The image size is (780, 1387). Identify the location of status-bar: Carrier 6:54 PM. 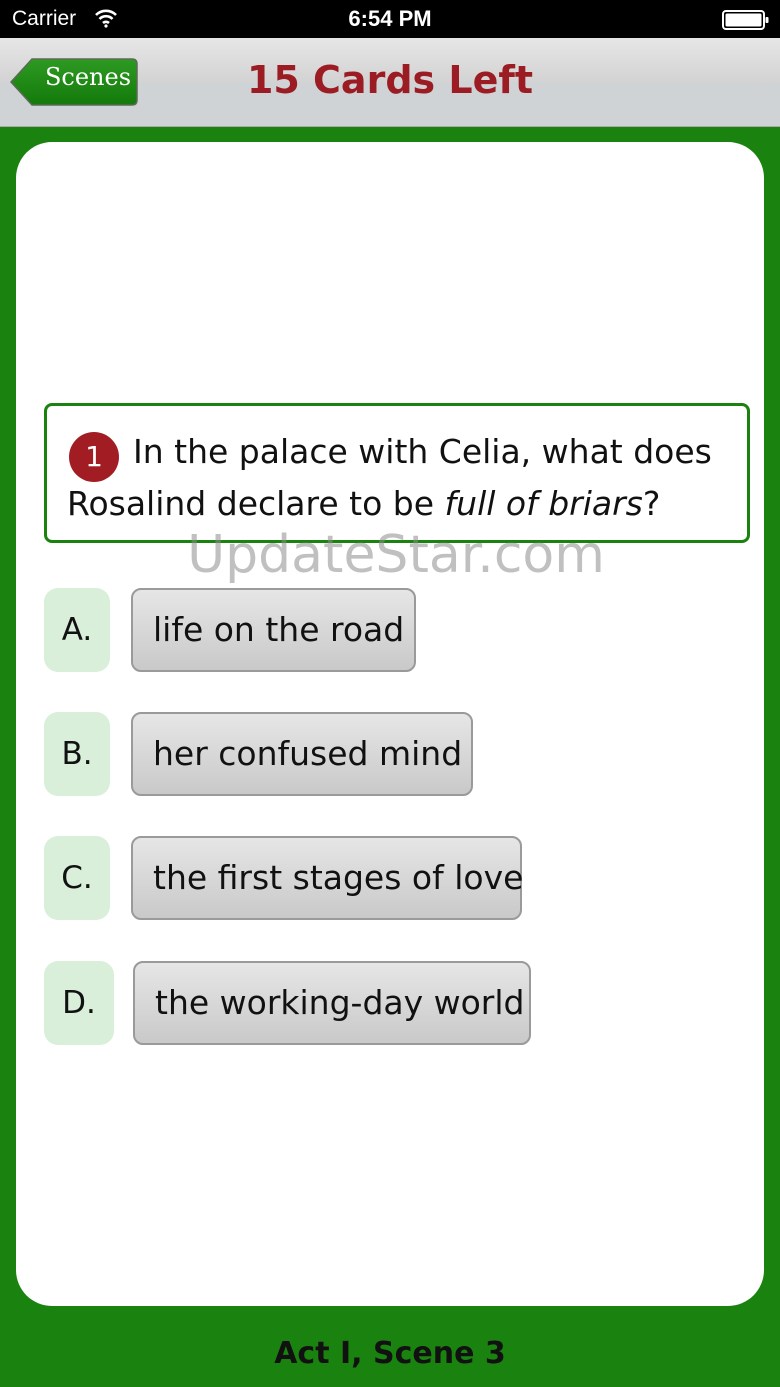
(390, 19).